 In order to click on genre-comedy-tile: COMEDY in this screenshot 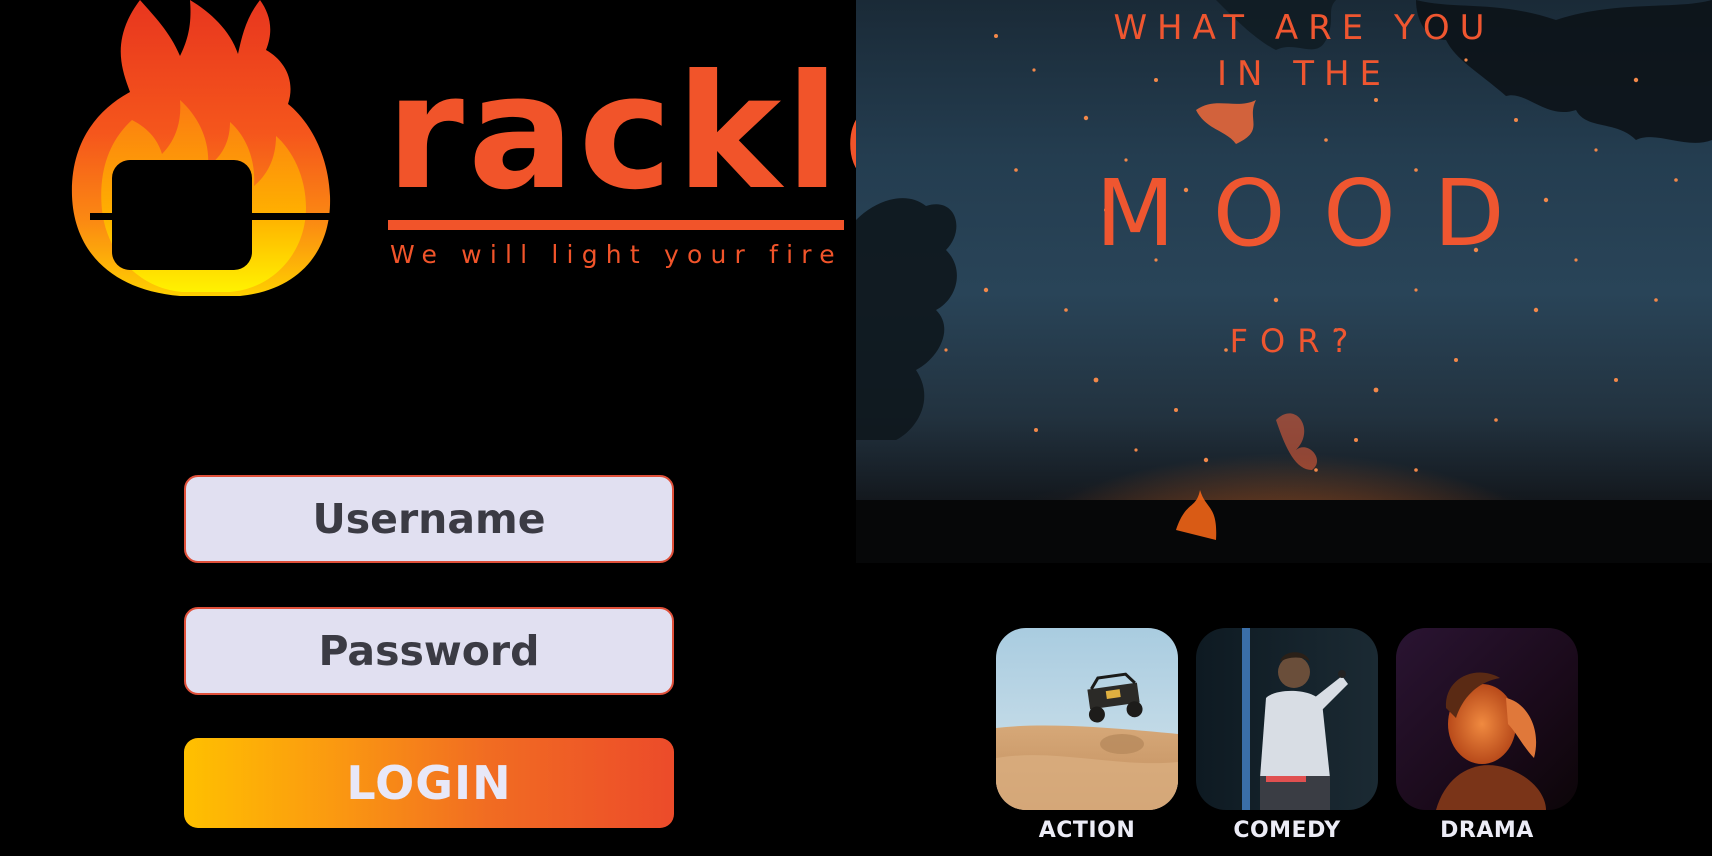, I will do `click(1287, 735)`.